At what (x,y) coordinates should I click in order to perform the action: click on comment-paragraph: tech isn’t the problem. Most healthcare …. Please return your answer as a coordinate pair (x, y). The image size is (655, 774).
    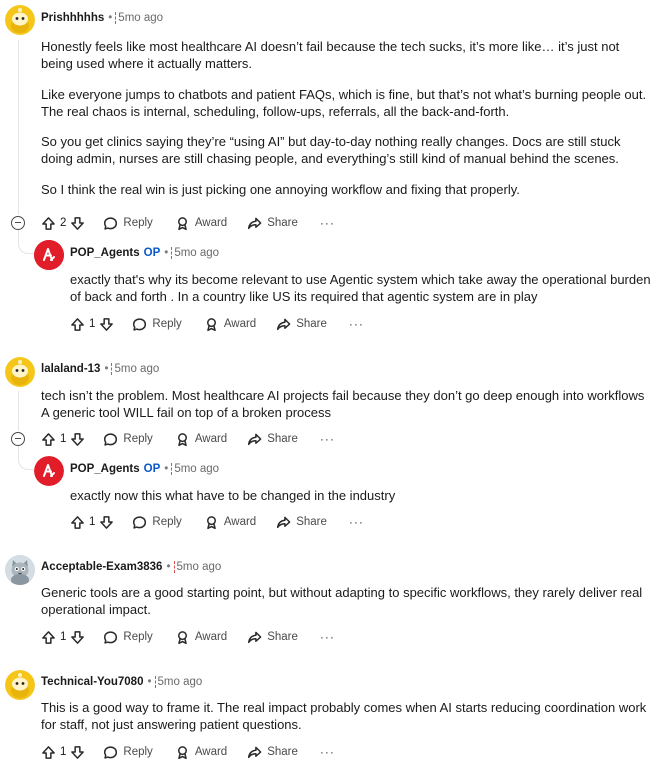
    Looking at the image, I should click on (343, 404).